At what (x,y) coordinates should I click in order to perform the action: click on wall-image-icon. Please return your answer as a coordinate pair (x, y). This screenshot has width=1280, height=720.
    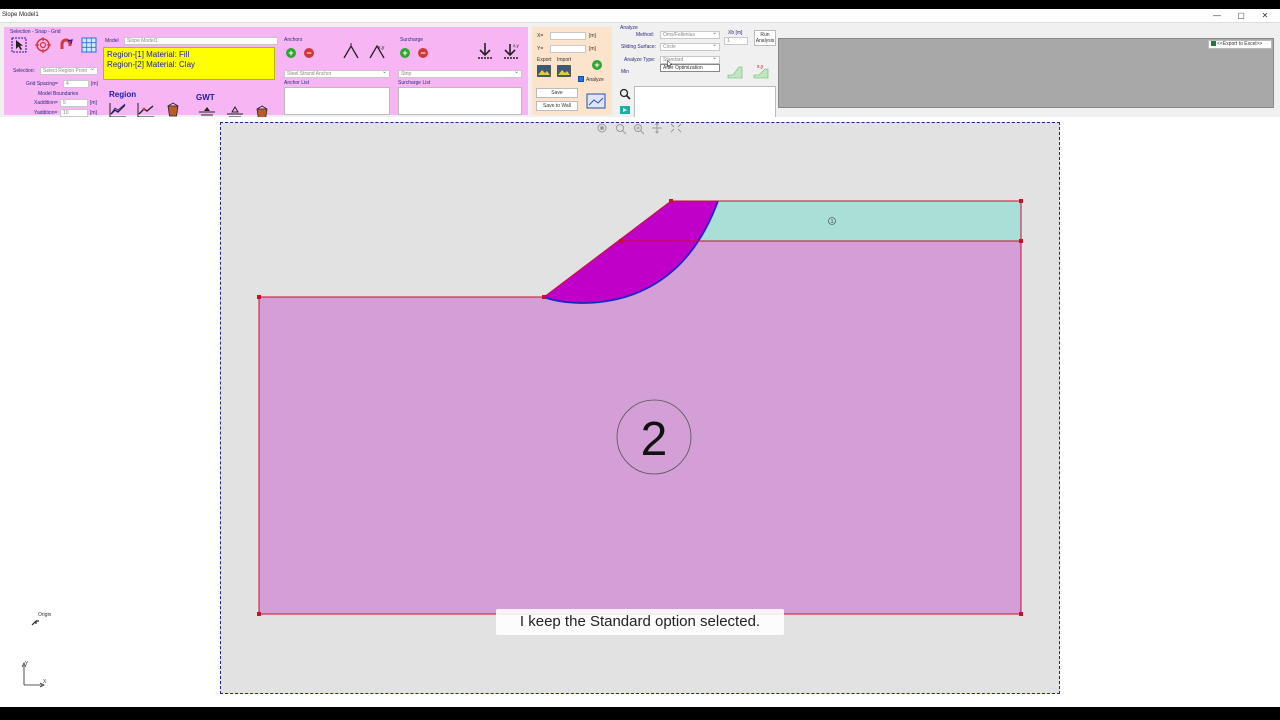
    Looking at the image, I should click on (596, 101).